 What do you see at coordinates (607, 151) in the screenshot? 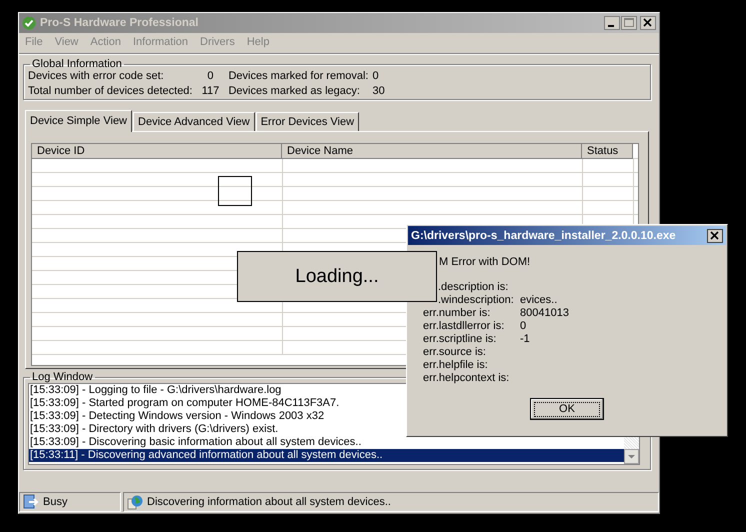
I see `column-header: Status` at bounding box center [607, 151].